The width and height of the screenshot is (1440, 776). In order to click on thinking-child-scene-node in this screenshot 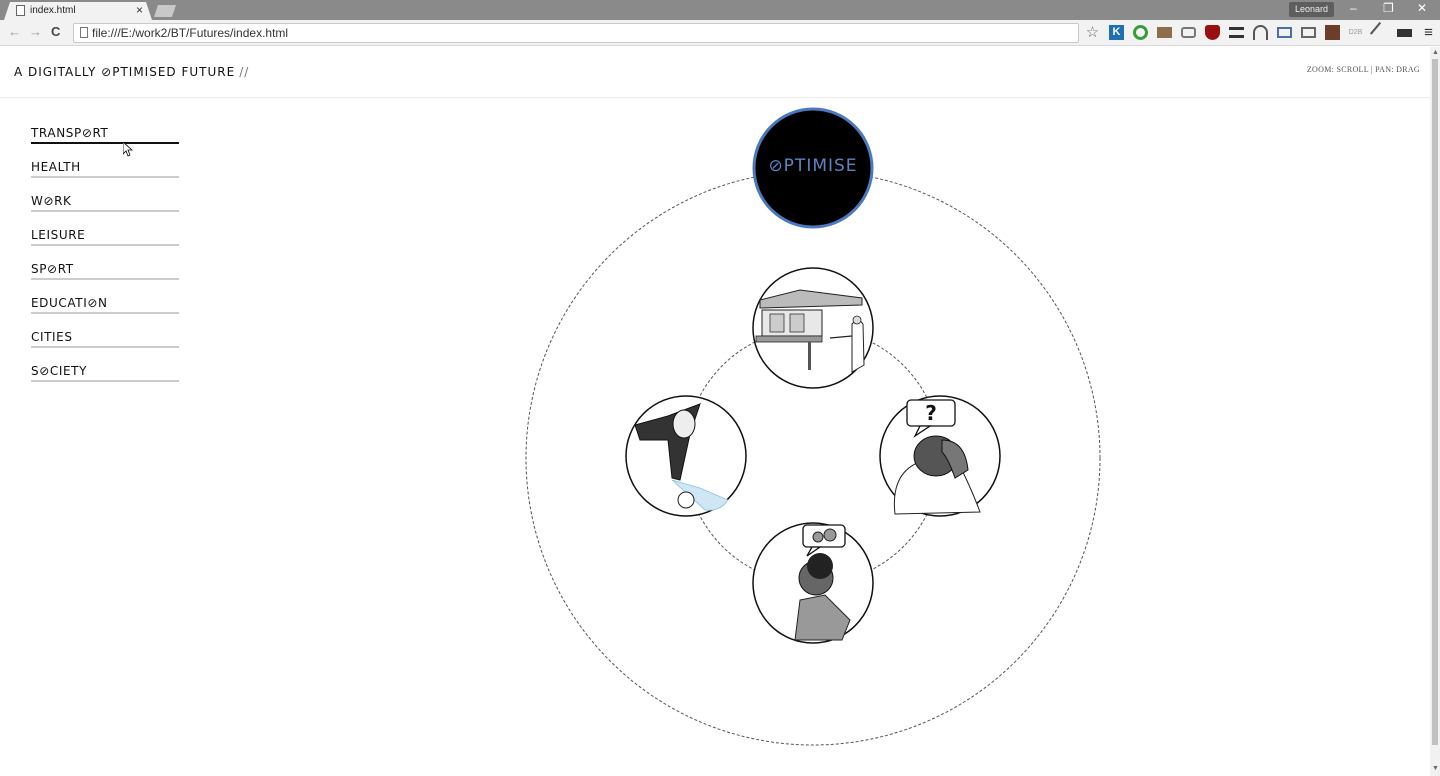, I will do `click(813, 583)`.